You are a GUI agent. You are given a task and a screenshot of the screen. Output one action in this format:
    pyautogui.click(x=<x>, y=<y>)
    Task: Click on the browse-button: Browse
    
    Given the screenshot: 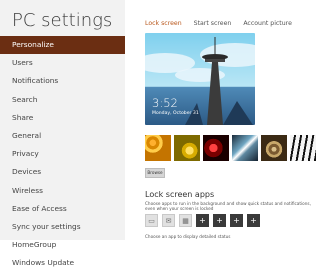 What is the action you would take?
    pyautogui.click(x=155, y=173)
    